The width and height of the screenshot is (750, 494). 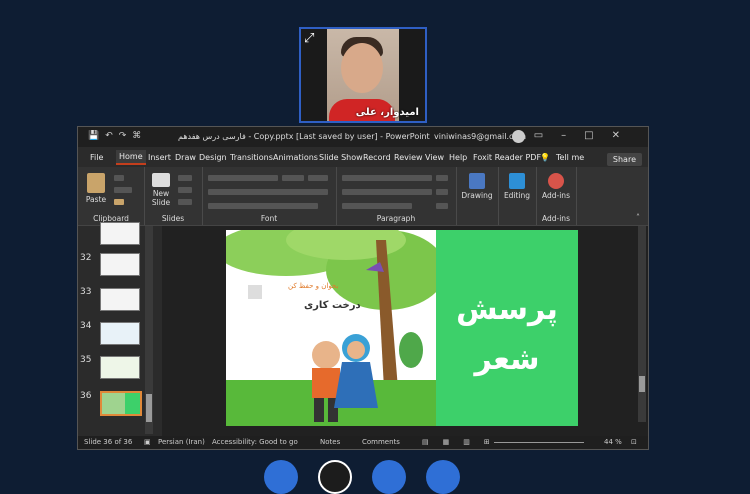 I want to click on font-group-label: Font, so click(x=269, y=218).